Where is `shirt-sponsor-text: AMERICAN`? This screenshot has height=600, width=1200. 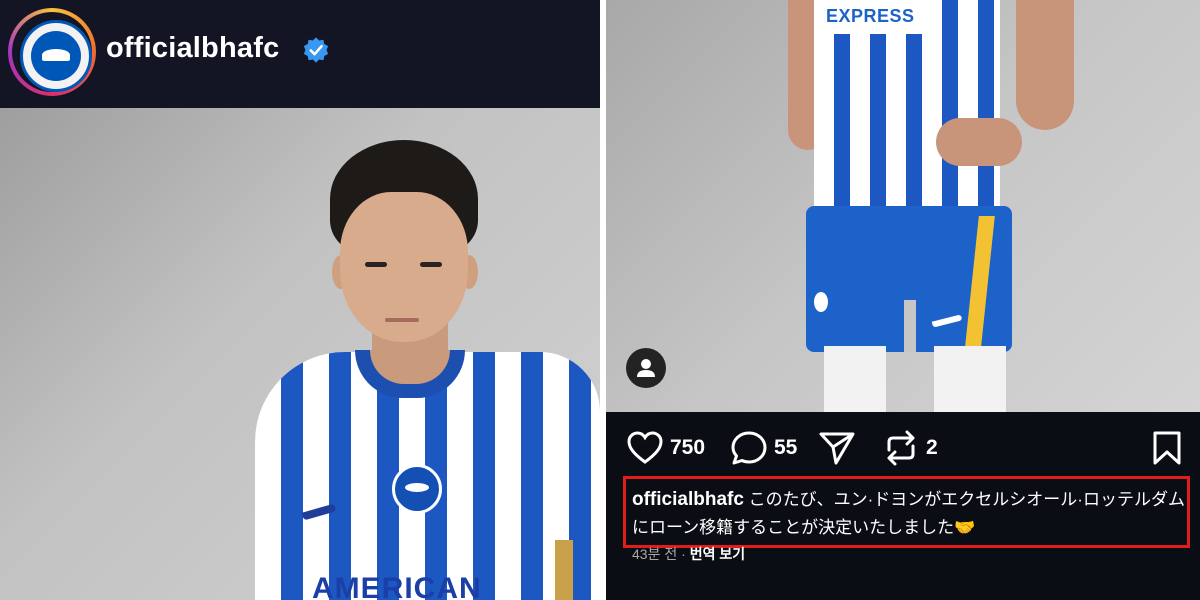 shirt-sponsor-text: AMERICAN is located at coordinates (397, 586).